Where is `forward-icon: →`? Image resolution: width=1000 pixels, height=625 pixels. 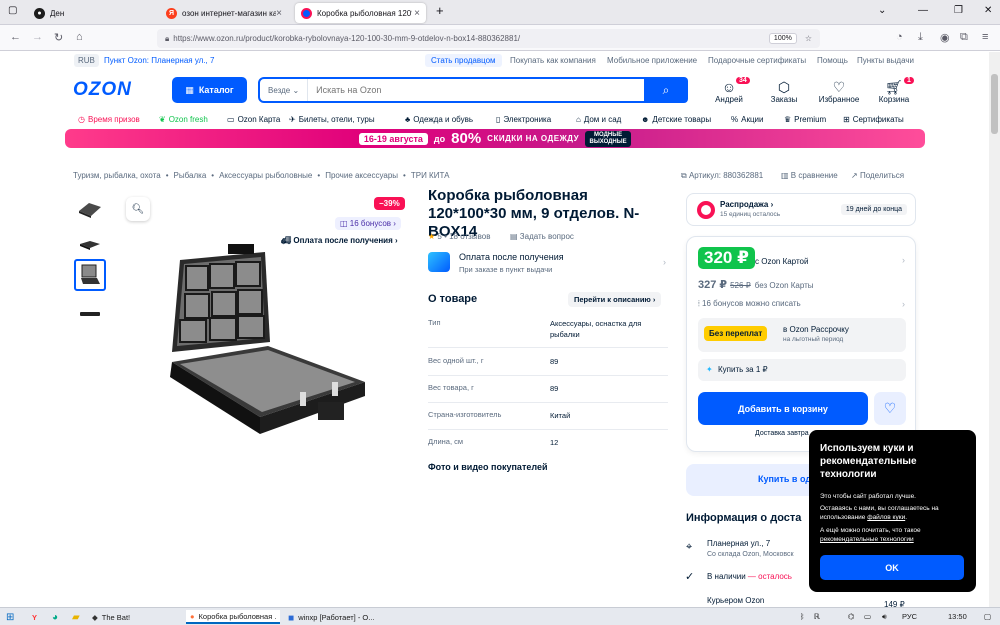
forward-icon: → is located at coordinates (37, 37).